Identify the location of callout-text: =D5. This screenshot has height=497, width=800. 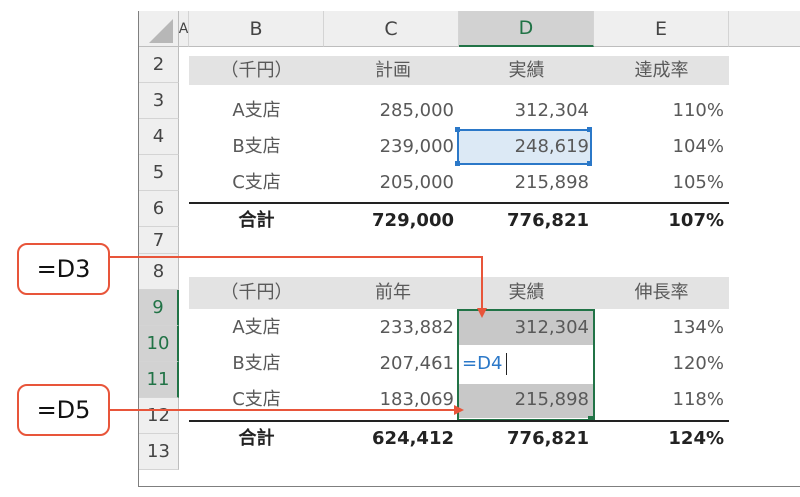
(63, 410).